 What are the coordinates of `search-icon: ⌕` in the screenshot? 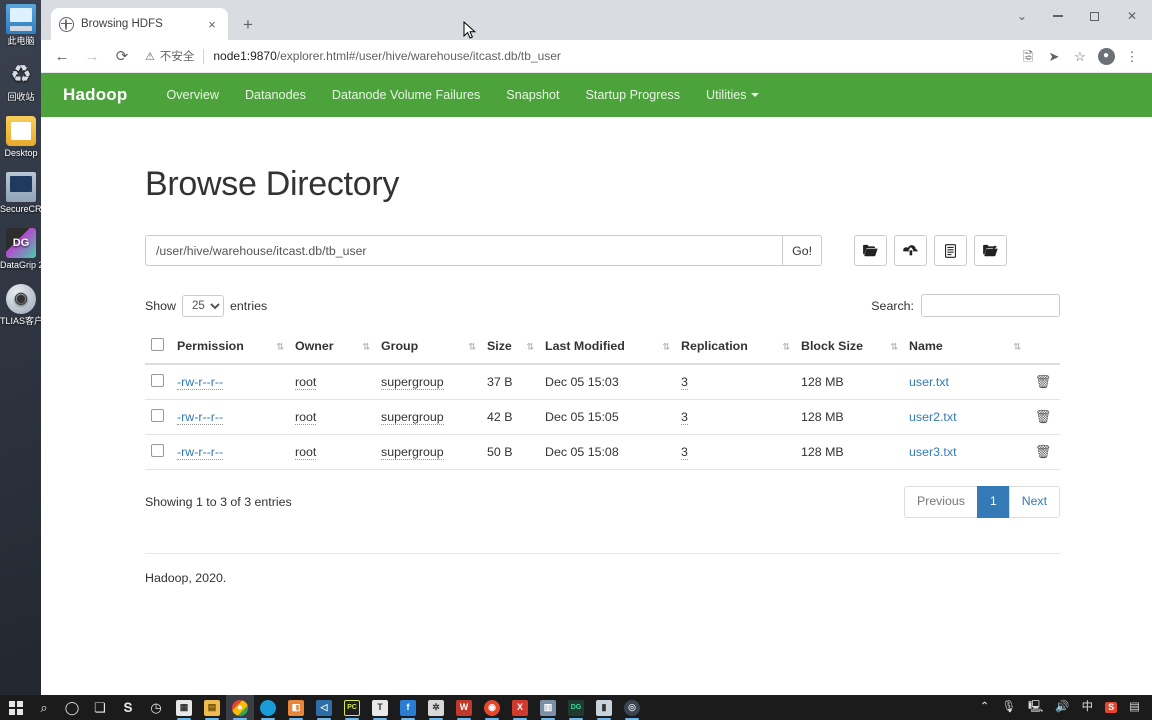 It's located at (44, 707).